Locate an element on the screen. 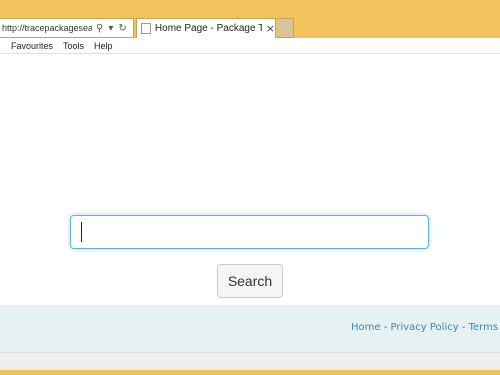 The image size is (500, 375). menu-bar: Favourites Tools Help is located at coordinates (250, 46).